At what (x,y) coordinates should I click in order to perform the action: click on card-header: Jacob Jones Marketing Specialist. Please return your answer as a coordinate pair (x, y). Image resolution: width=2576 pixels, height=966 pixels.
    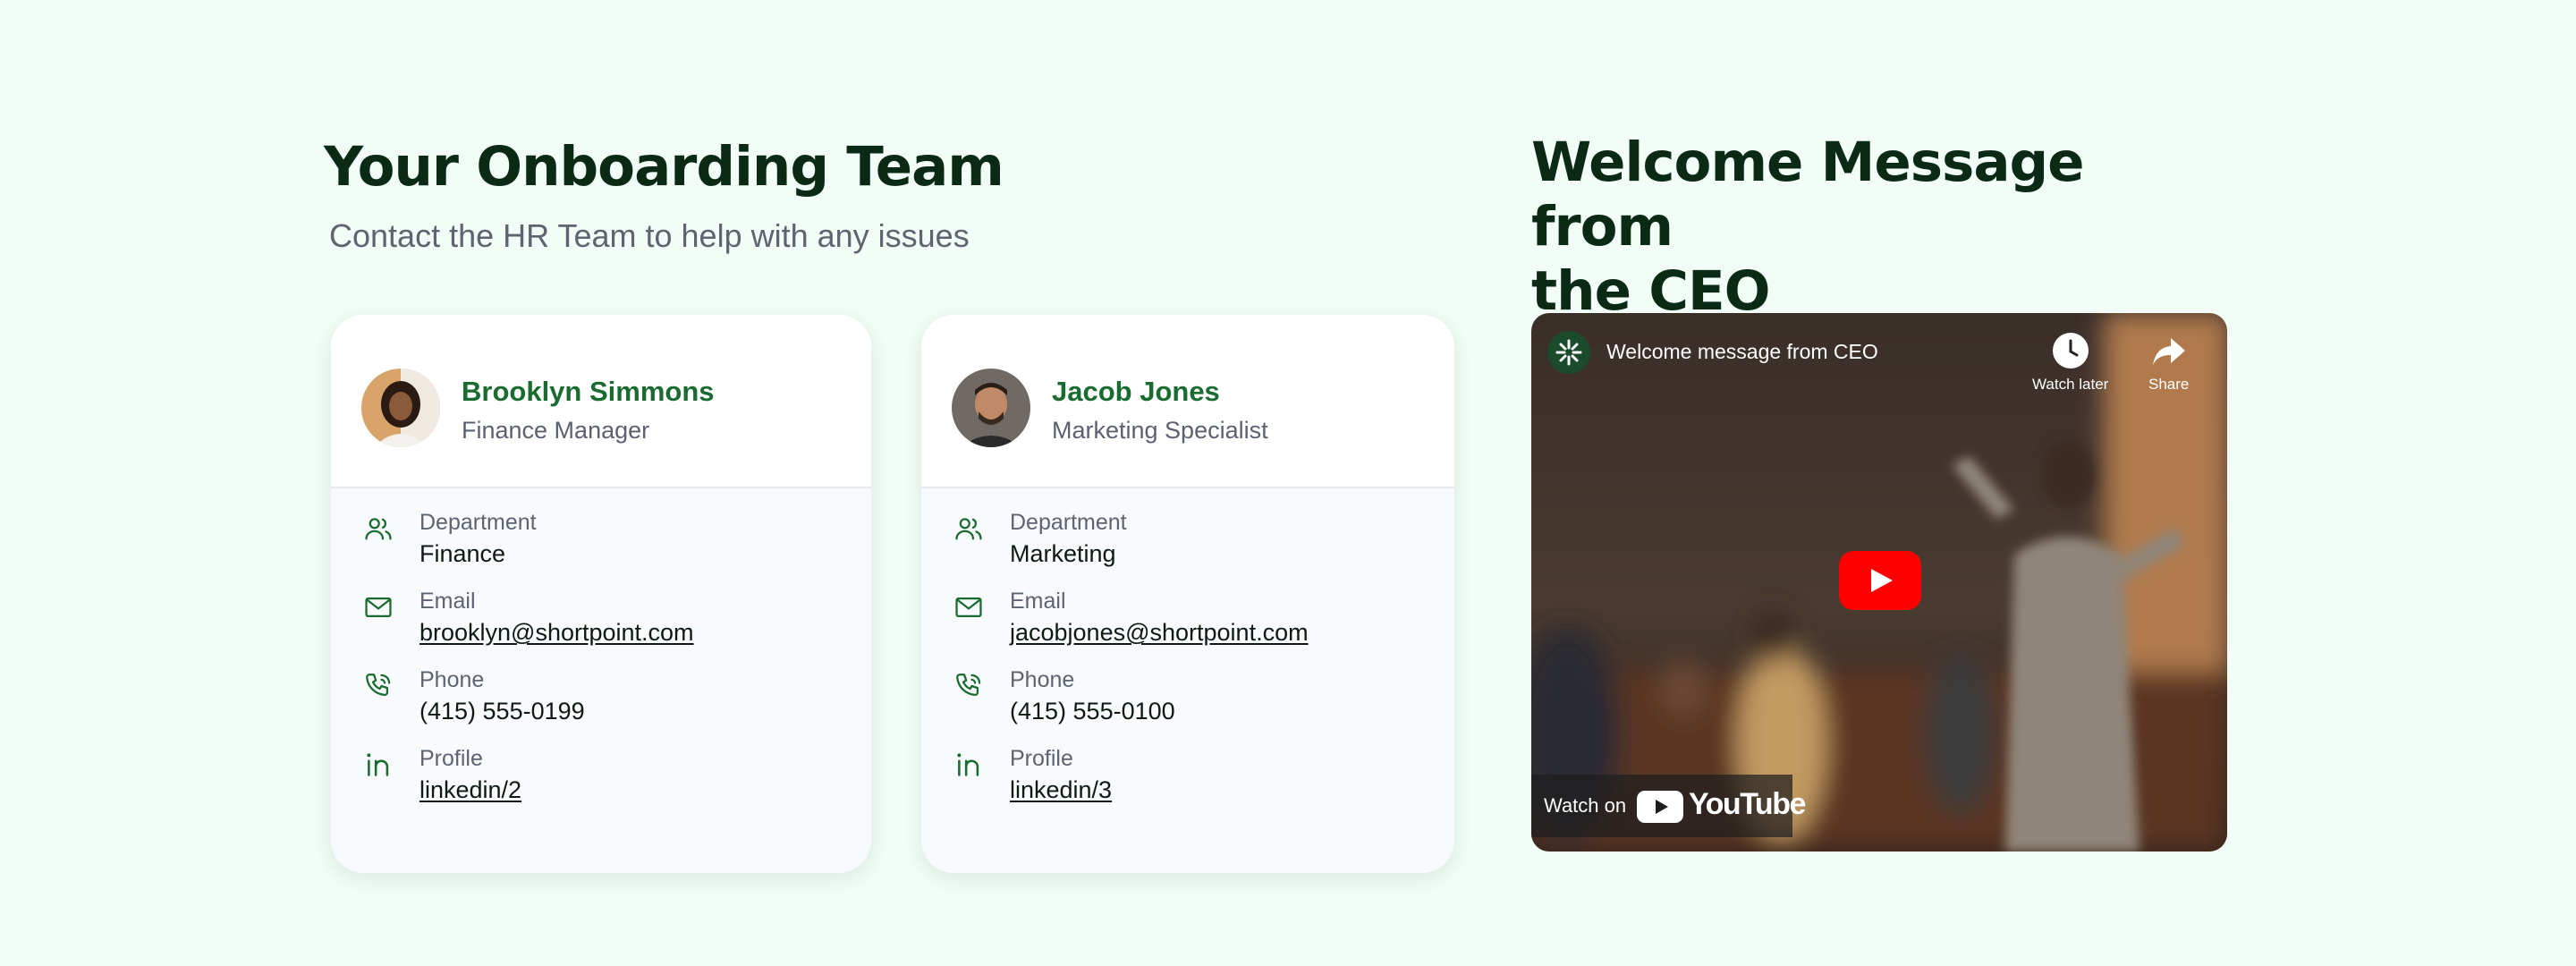
    Looking at the image, I should click on (1187, 401).